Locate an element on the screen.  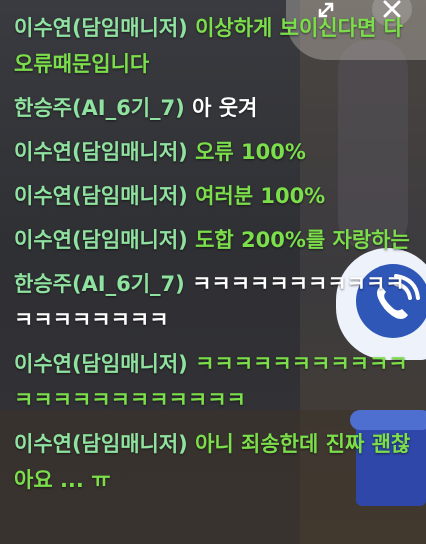
chat-message: 이수연(담임매니저) ㅋㅋㅋㅋㅋㅋㅋㅋㅋㅋㅋㅋㅋㅋㅋㅋㅋㅋㅋㅋㅋㅋㅋ is located at coordinates (214, 382).